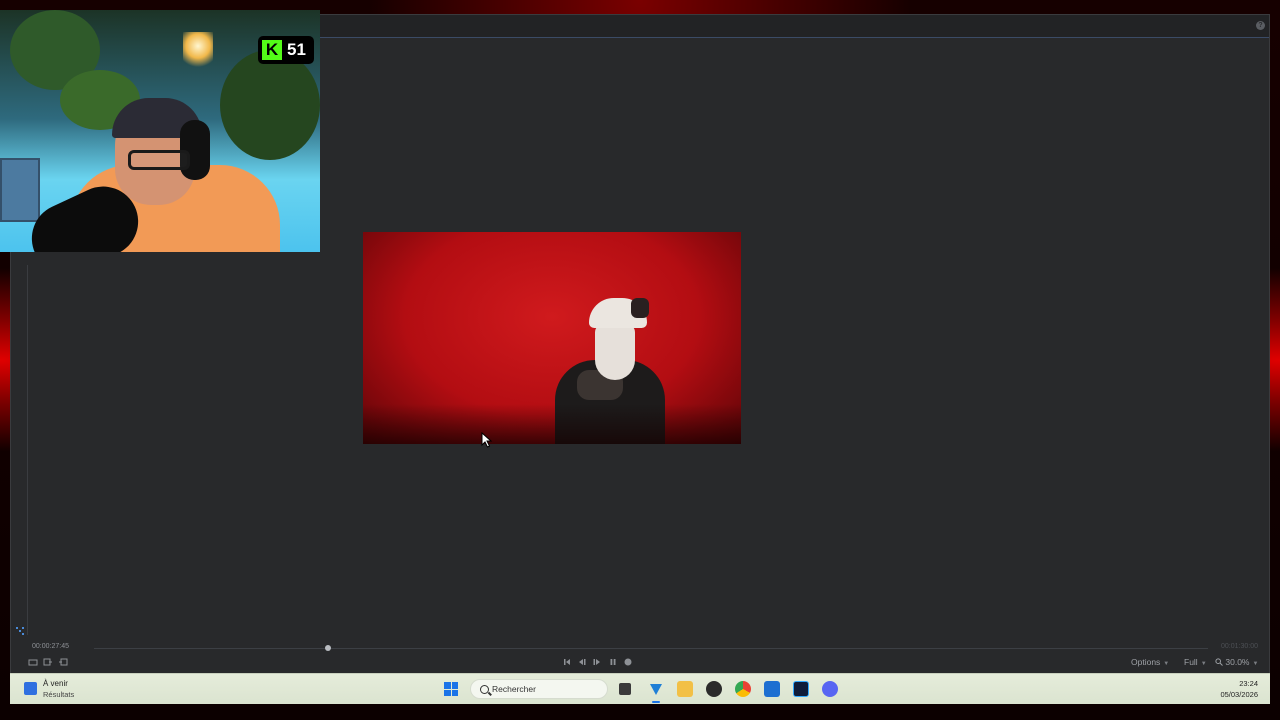 The image size is (1280, 720). What do you see at coordinates (272, 50) in the screenshot?
I see `kick-logo-icon: K` at bounding box center [272, 50].